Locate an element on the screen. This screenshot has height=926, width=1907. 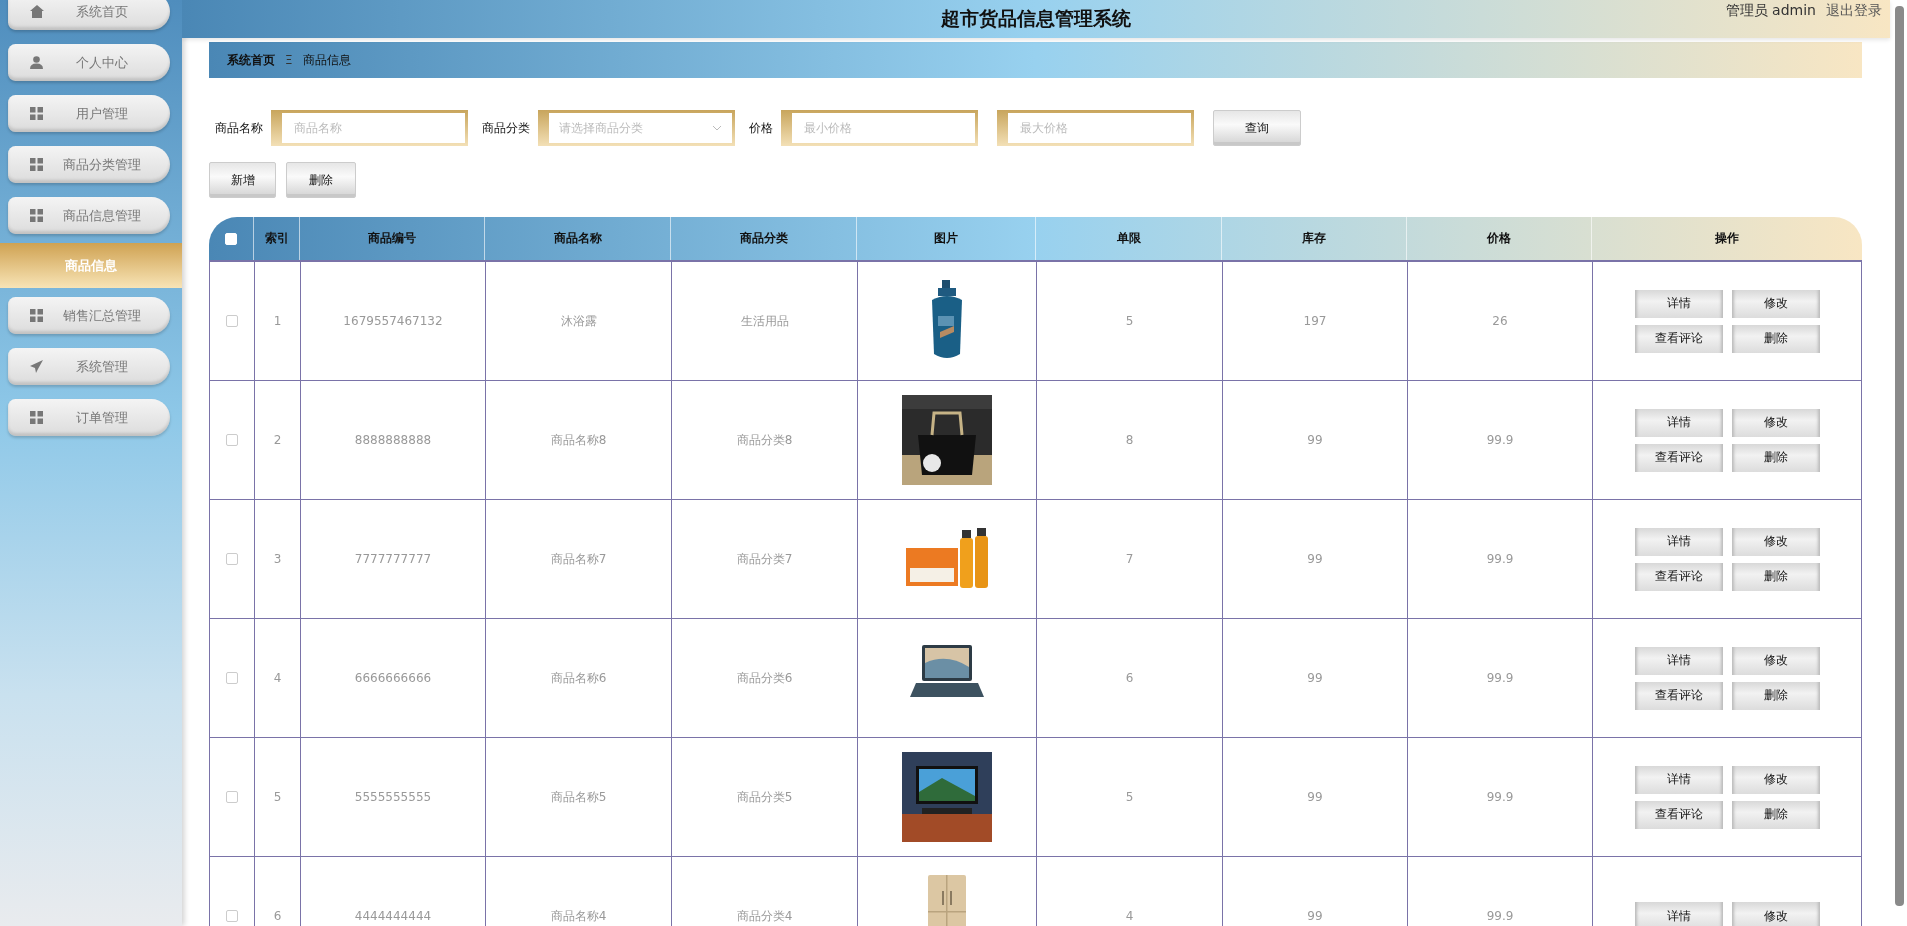
column-header: 库存 is located at coordinates (1314, 238).